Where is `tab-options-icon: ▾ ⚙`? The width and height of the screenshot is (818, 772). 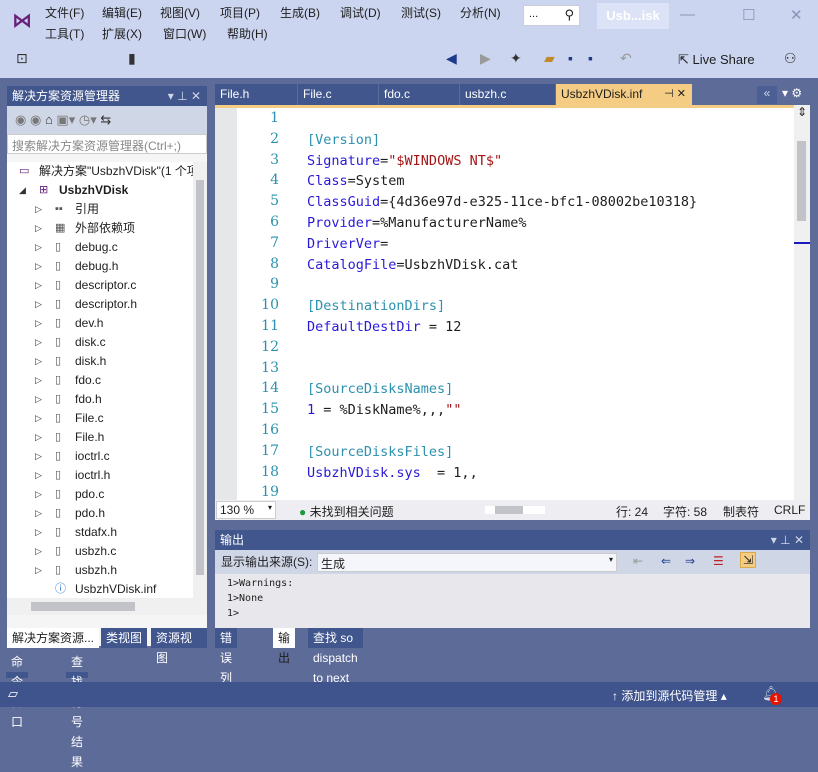 tab-options-icon: ▾ ⚙ is located at coordinates (792, 93).